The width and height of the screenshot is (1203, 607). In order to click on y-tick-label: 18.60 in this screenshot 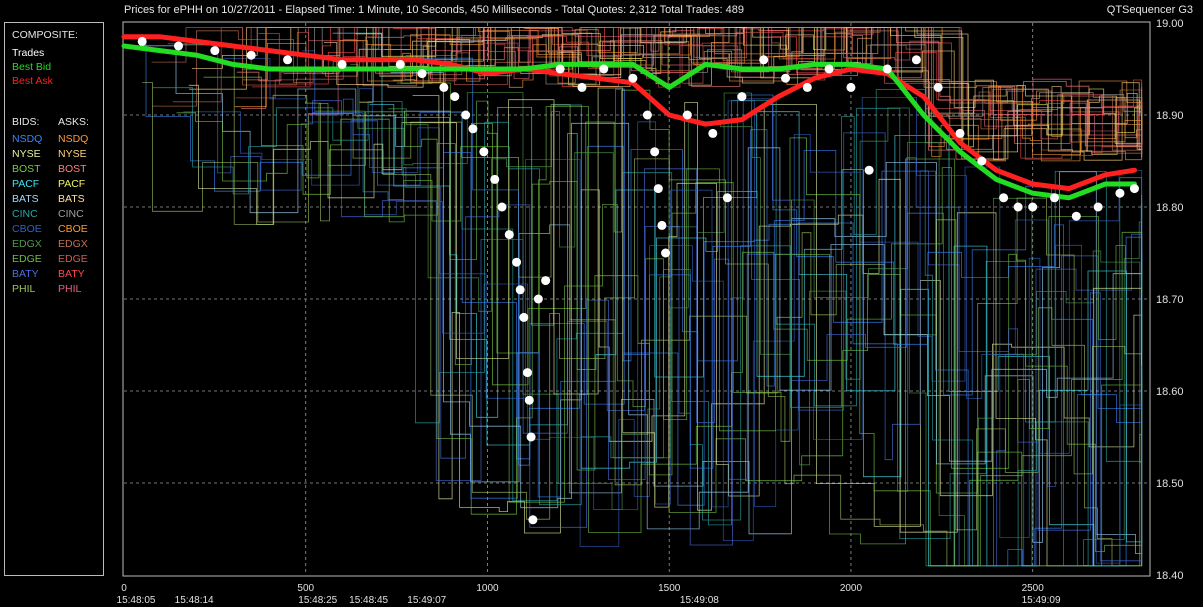, I will do `click(1170, 392)`.